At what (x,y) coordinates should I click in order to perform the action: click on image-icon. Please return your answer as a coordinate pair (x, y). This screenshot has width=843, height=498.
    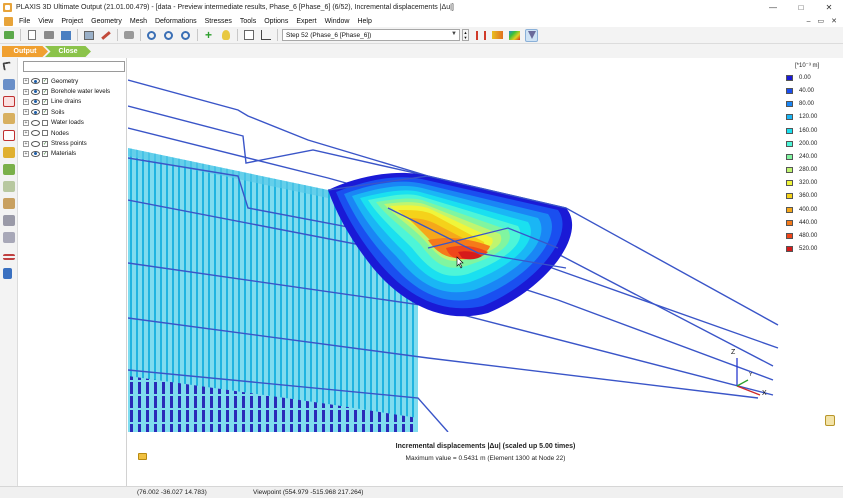
    Looking at the image, I should click on (88, 35).